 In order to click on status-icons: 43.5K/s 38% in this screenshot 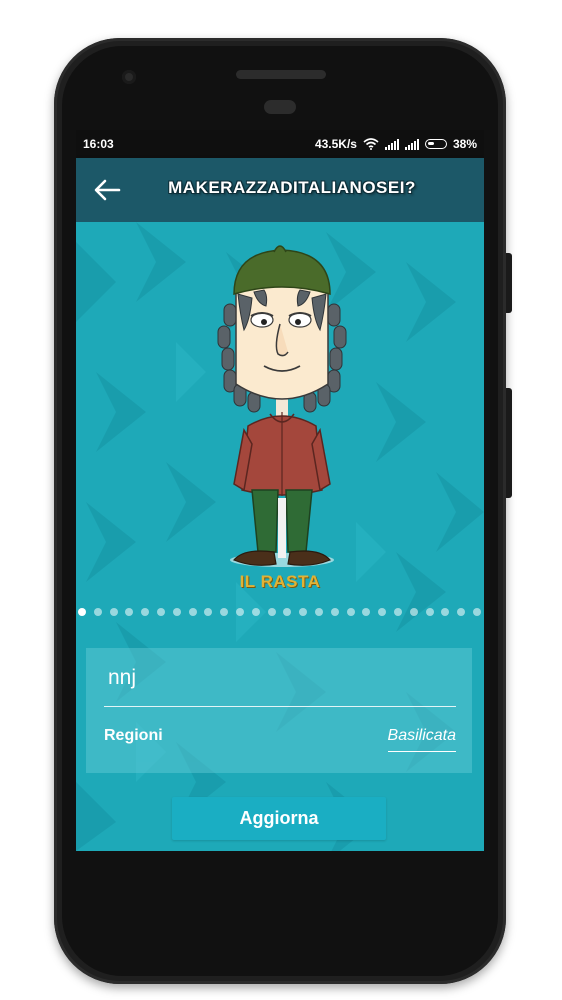, I will do `click(396, 144)`.